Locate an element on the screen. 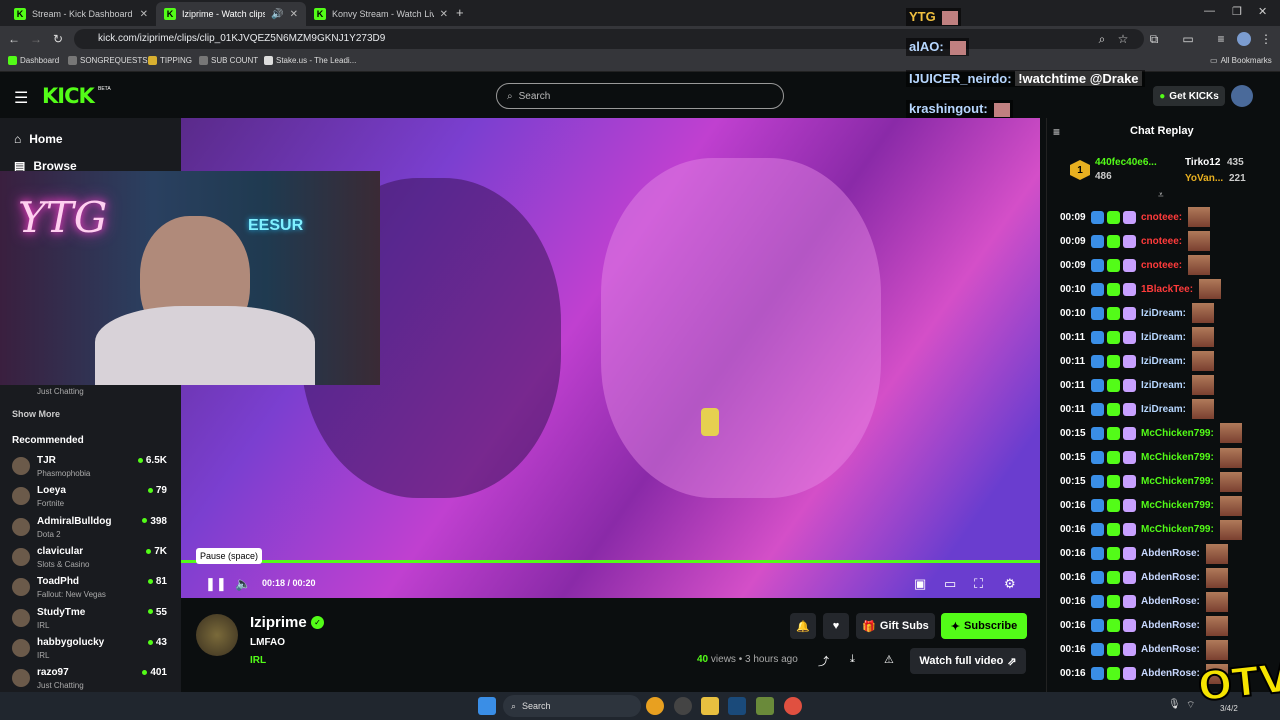  bookmark-0: Dashboard is located at coordinates (33, 60).